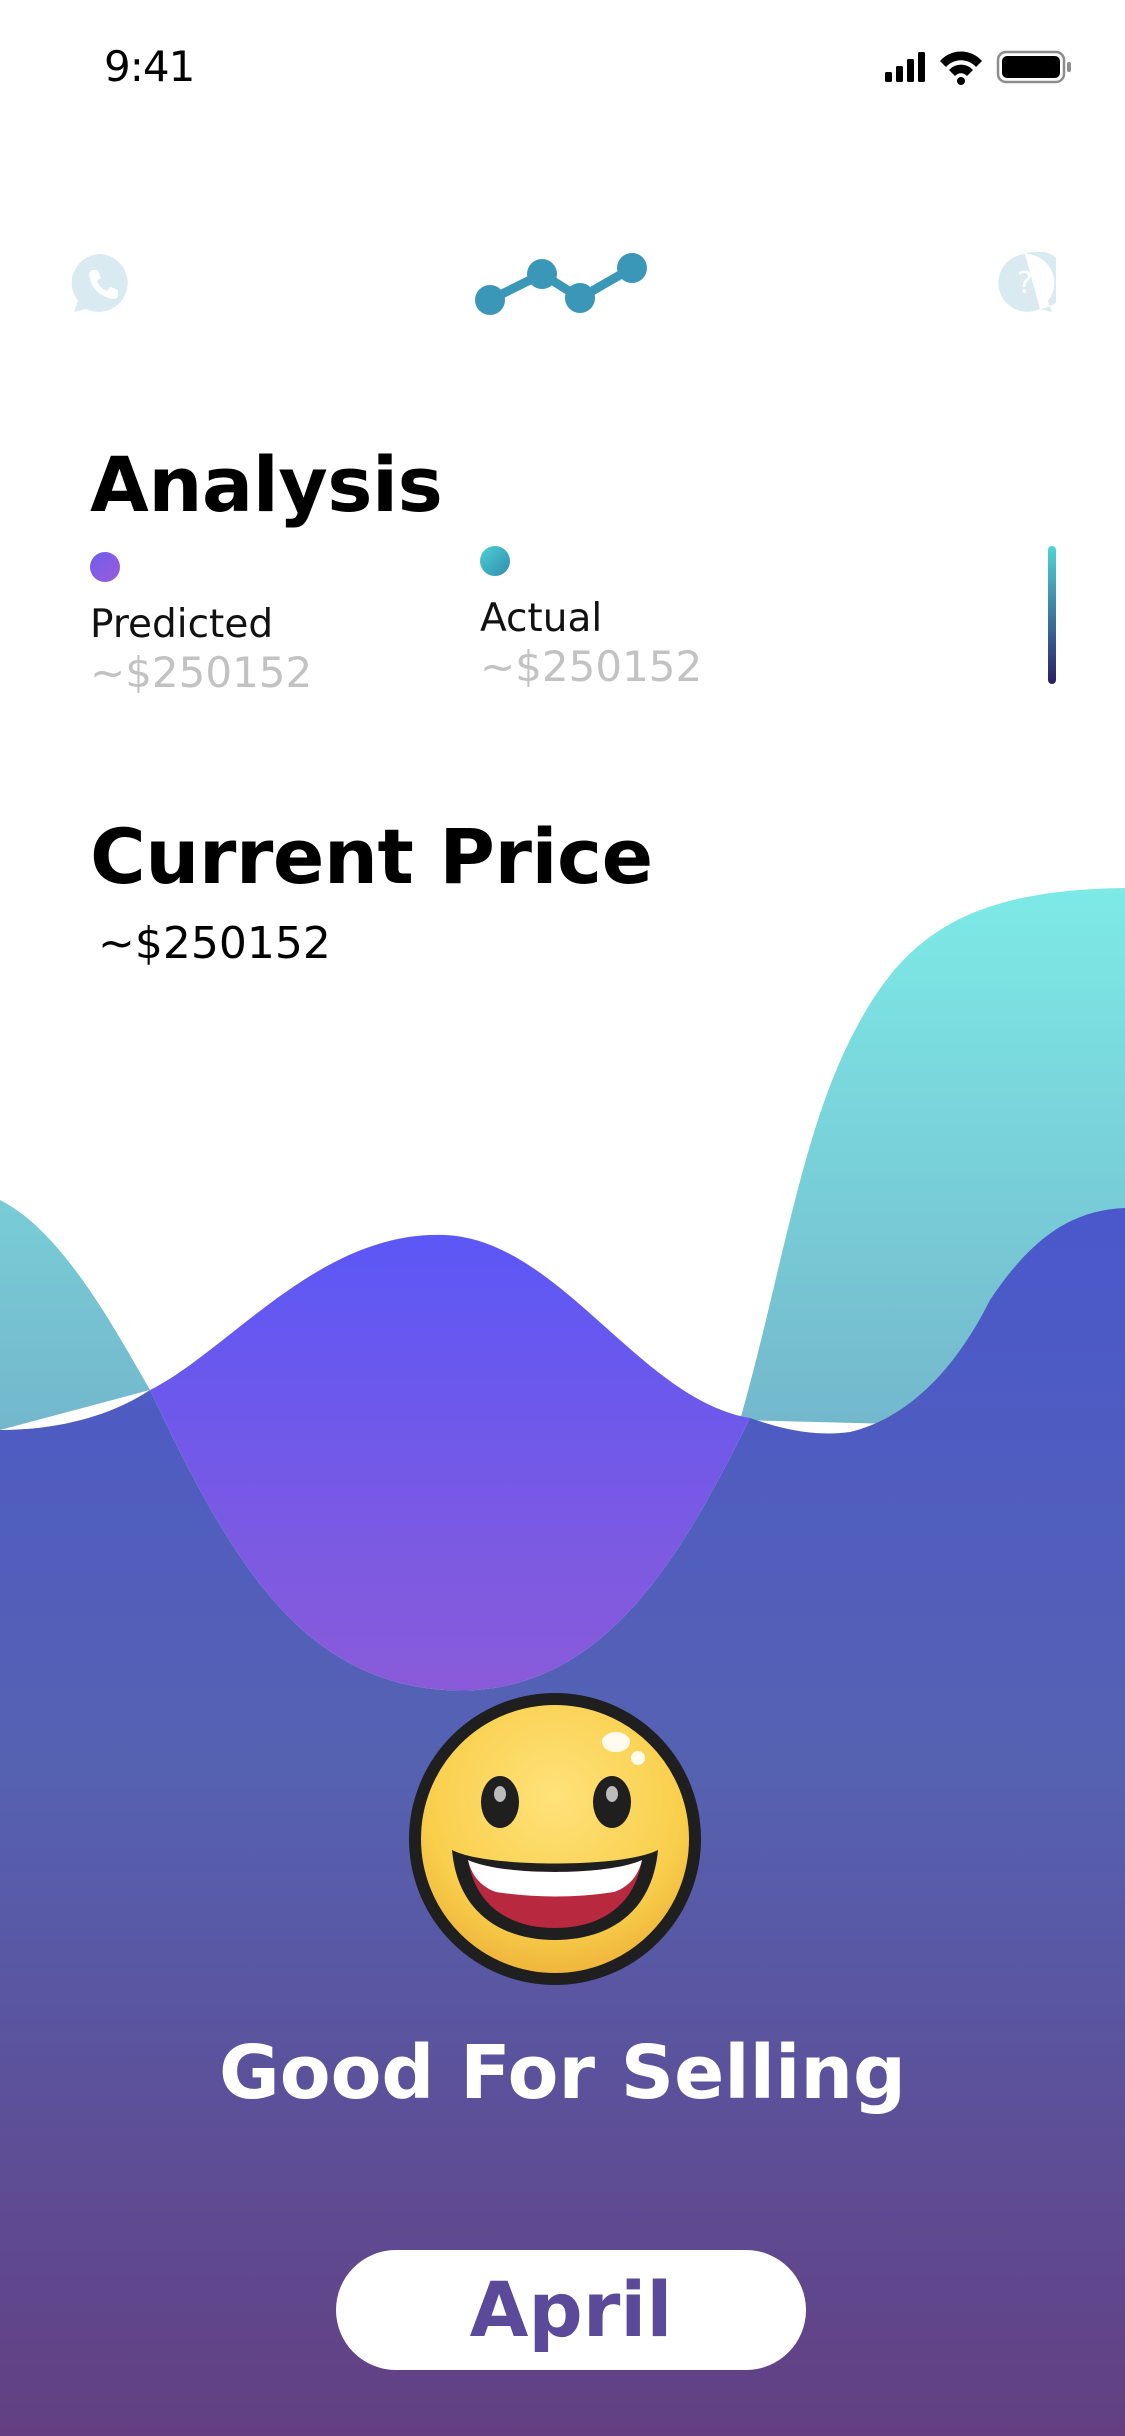 The width and height of the screenshot is (1125, 2436). Describe the element at coordinates (105, 567) in the screenshot. I see `predicted-dot-icon` at that location.